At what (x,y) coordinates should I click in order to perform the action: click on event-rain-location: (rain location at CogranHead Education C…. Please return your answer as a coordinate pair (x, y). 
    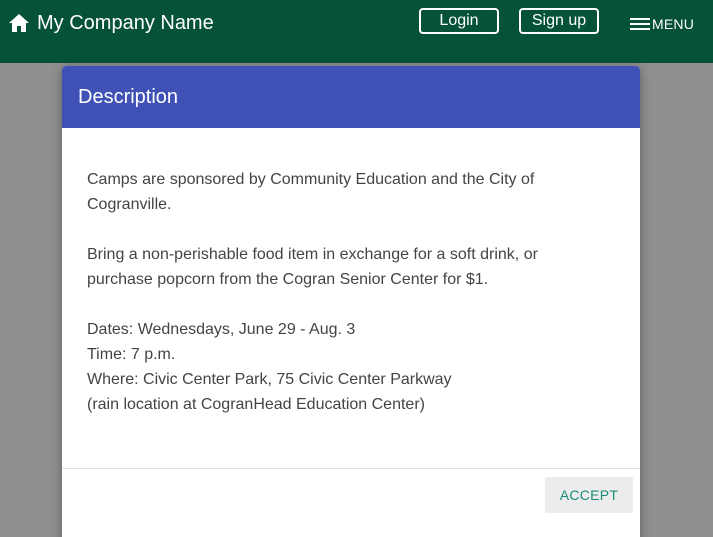
    Looking at the image, I should click on (256, 404).